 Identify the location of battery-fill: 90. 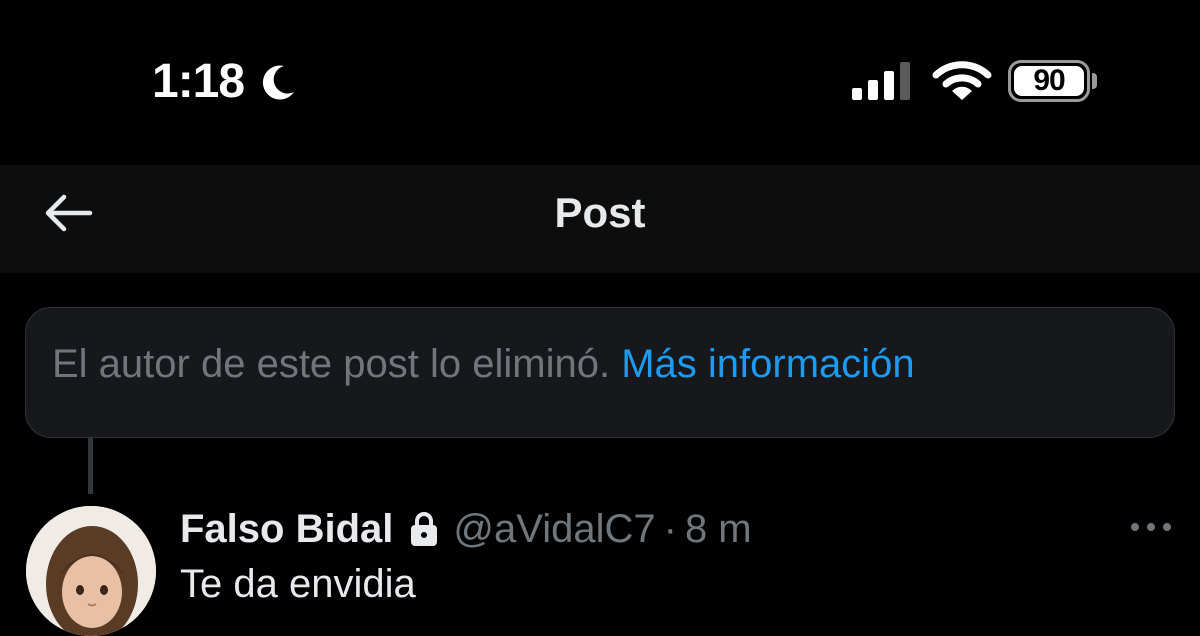
(1049, 80).